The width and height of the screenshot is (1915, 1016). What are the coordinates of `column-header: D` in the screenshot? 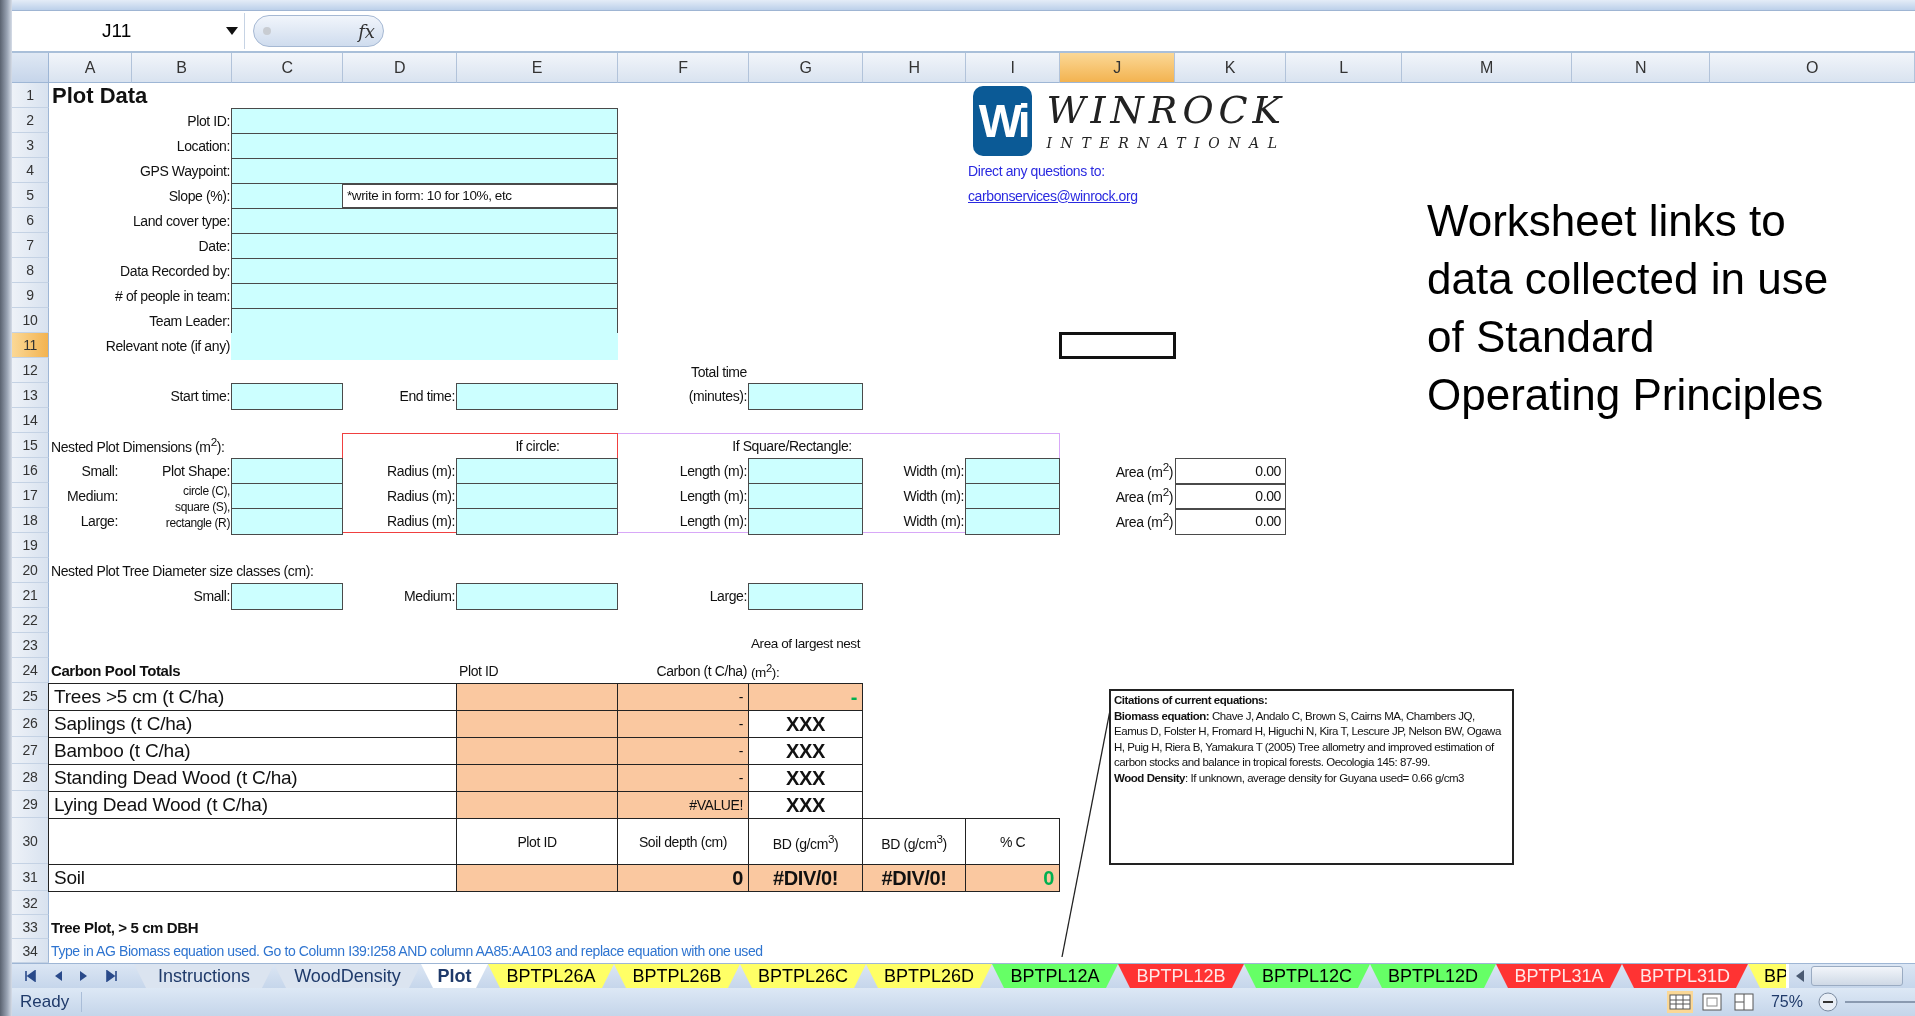 It's located at (400, 68).